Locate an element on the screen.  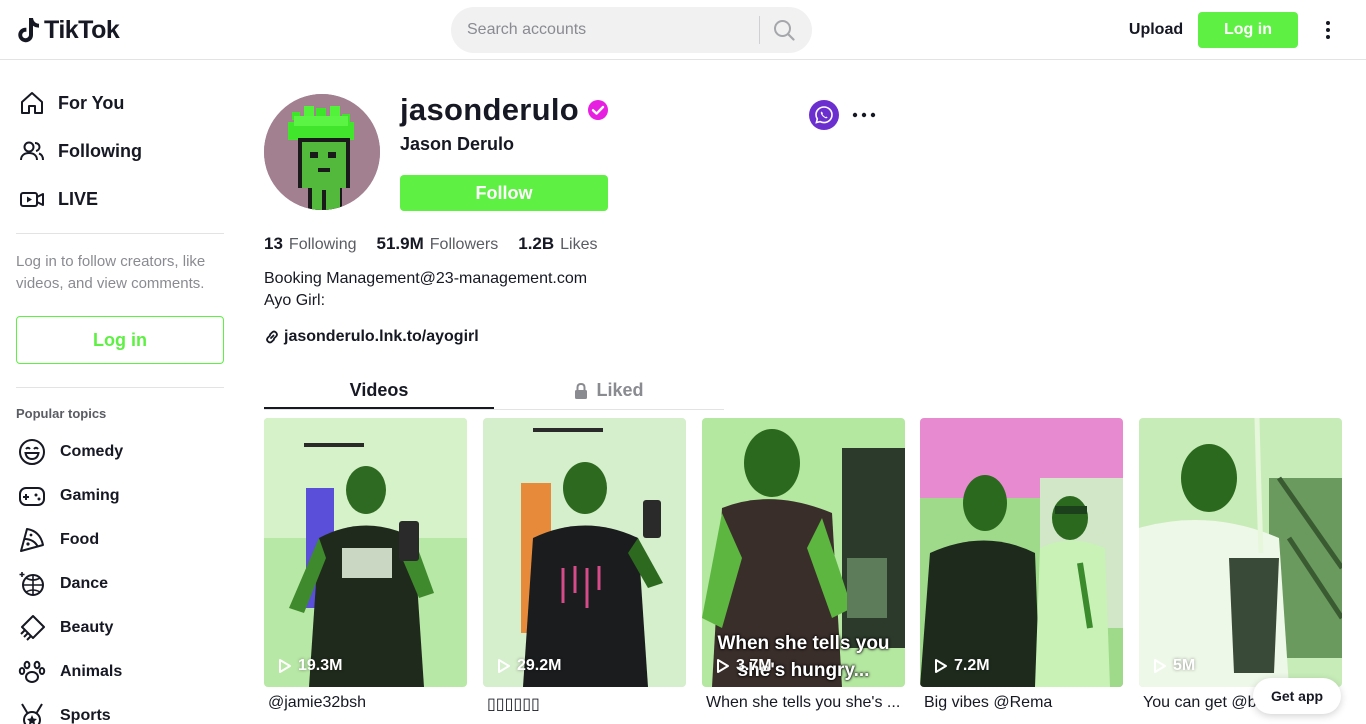
profile-display-name: Jason Derulo is located at coordinates (457, 144).